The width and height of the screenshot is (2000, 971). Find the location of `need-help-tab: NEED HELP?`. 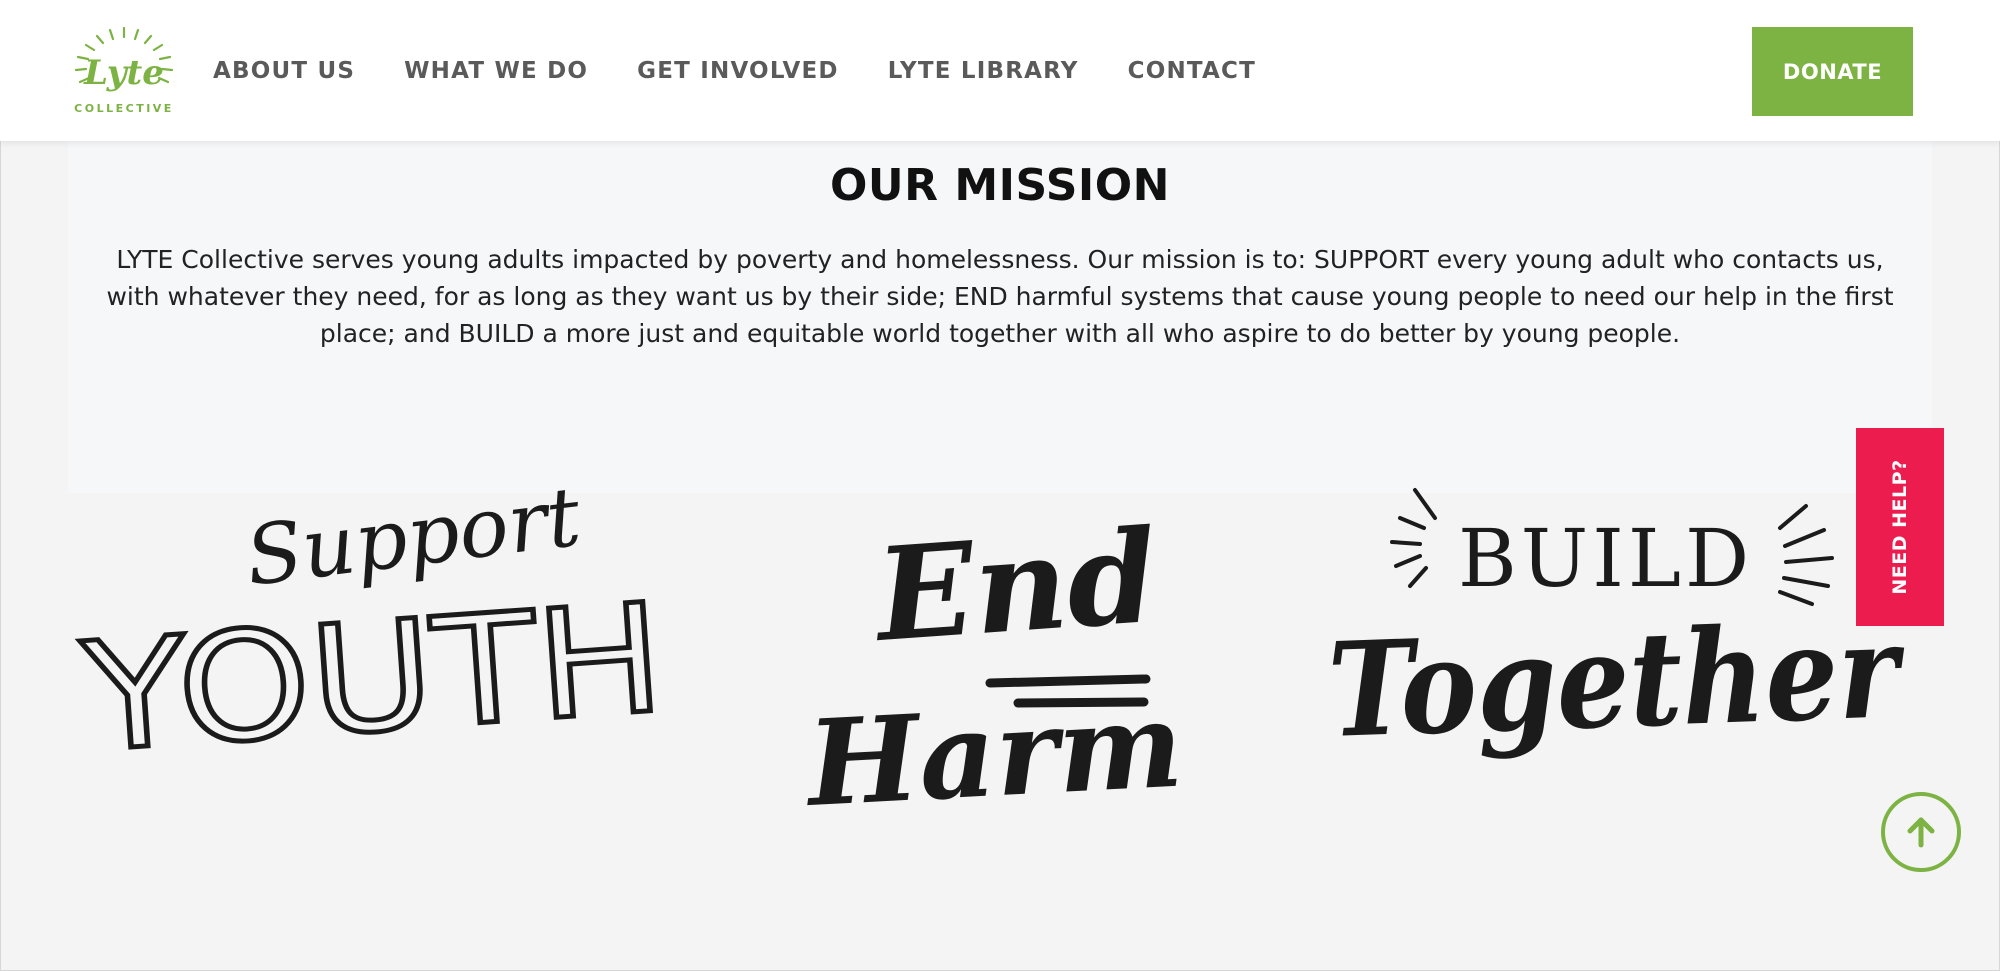

need-help-tab: NEED HELP? is located at coordinates (1900, 527).